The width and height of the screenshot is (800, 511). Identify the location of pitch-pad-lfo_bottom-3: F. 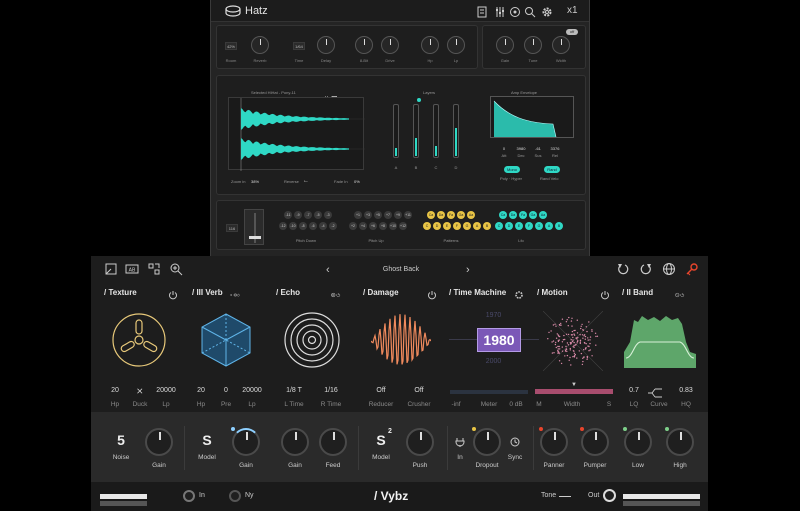
(529, 226).